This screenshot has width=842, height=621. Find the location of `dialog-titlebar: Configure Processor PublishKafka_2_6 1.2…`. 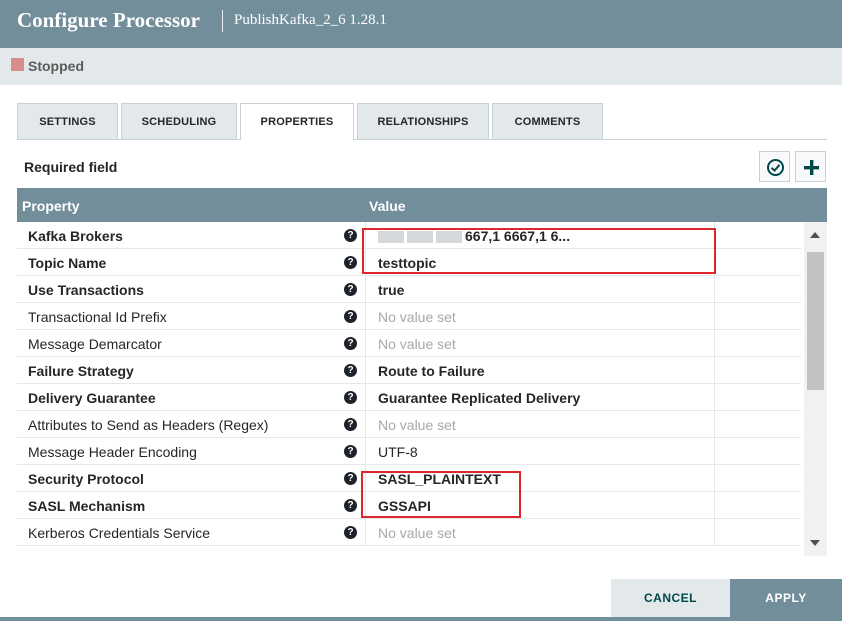

dialog-titlebar: Configure Processor PublishKafka_2_6 1.2… is located at coordinates (421, 24).